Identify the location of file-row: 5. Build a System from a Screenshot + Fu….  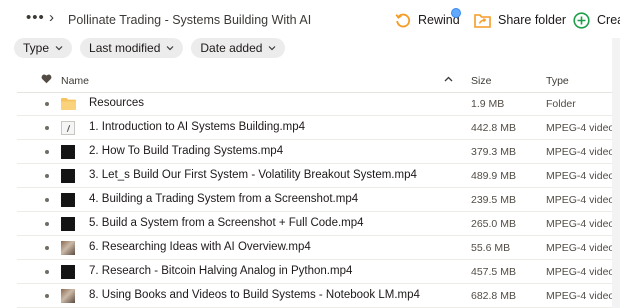
(310, 224).